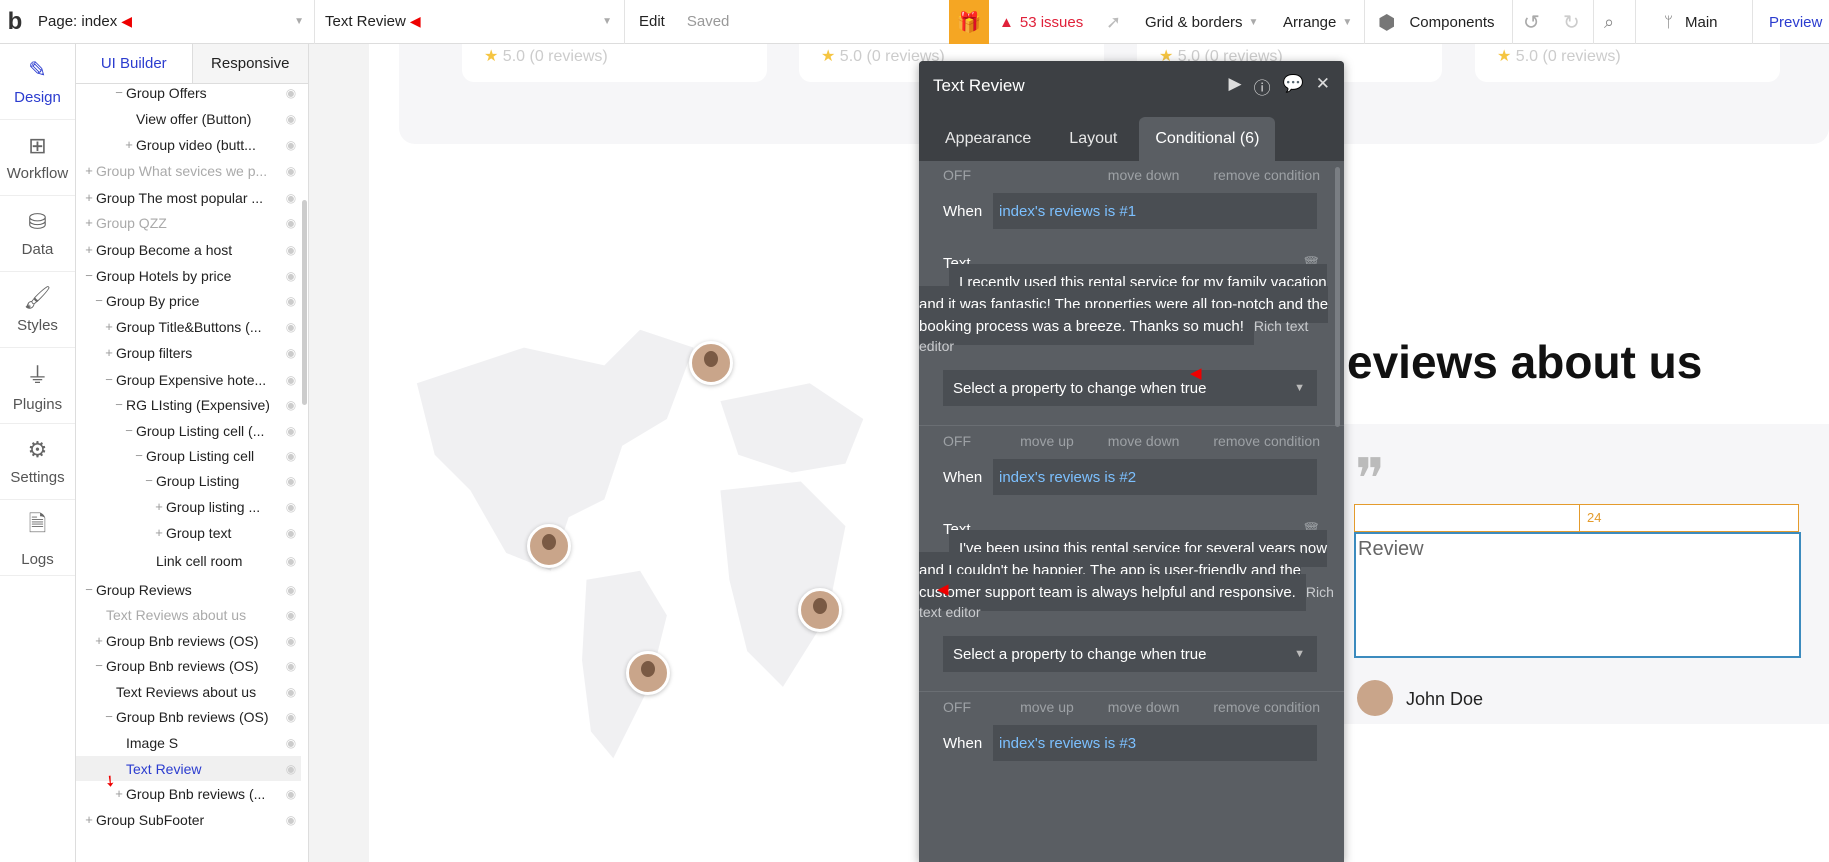 This screenshot has height=862, width=1829. I want to click on components-button: ⬢ Components, so click(1436, 22).